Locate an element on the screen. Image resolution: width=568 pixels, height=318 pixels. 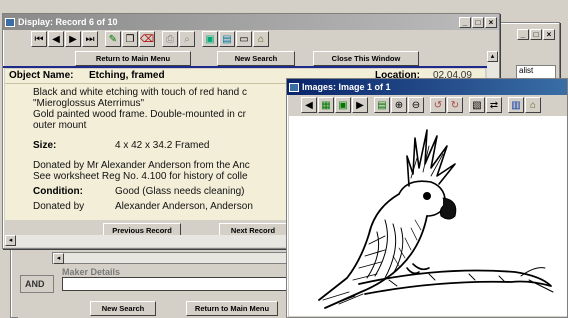
view-icon: ▣ is located at coordinates (343, 105).